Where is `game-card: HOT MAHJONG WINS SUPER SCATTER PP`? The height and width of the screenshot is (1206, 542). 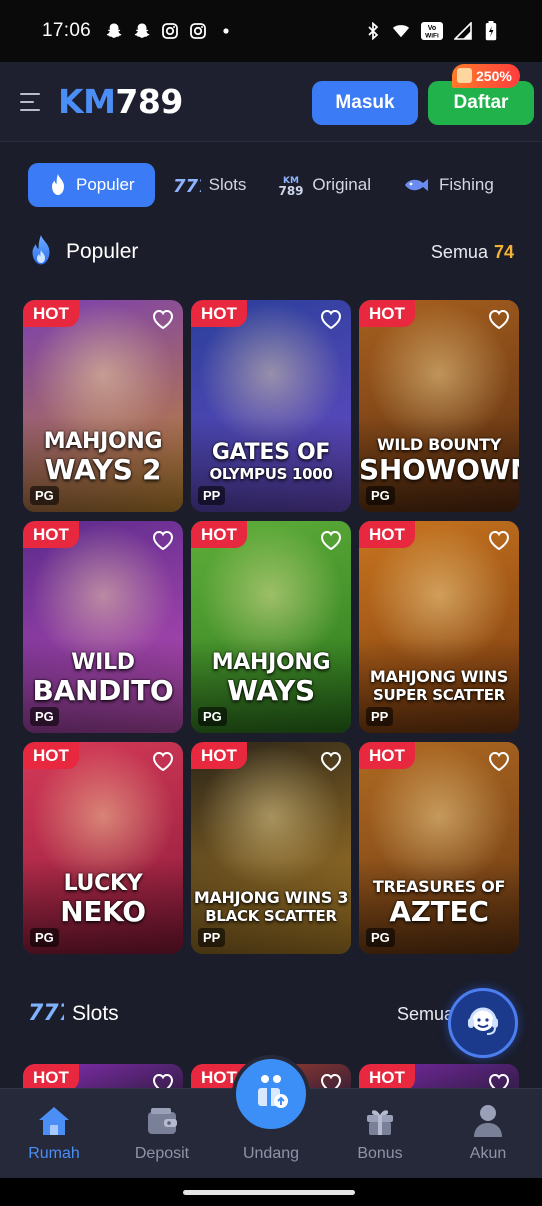
game-card: HOT MAHJONG WINS SUPER SCATTER PP is located at coordinates (439, 627).